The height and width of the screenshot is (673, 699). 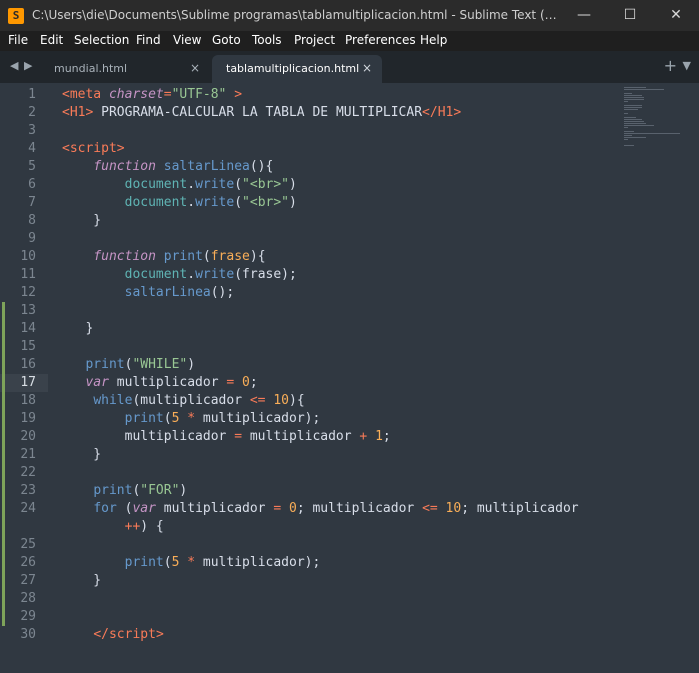 I want to click on prev-tab-icon: ◀, so click(x=14, y=65).